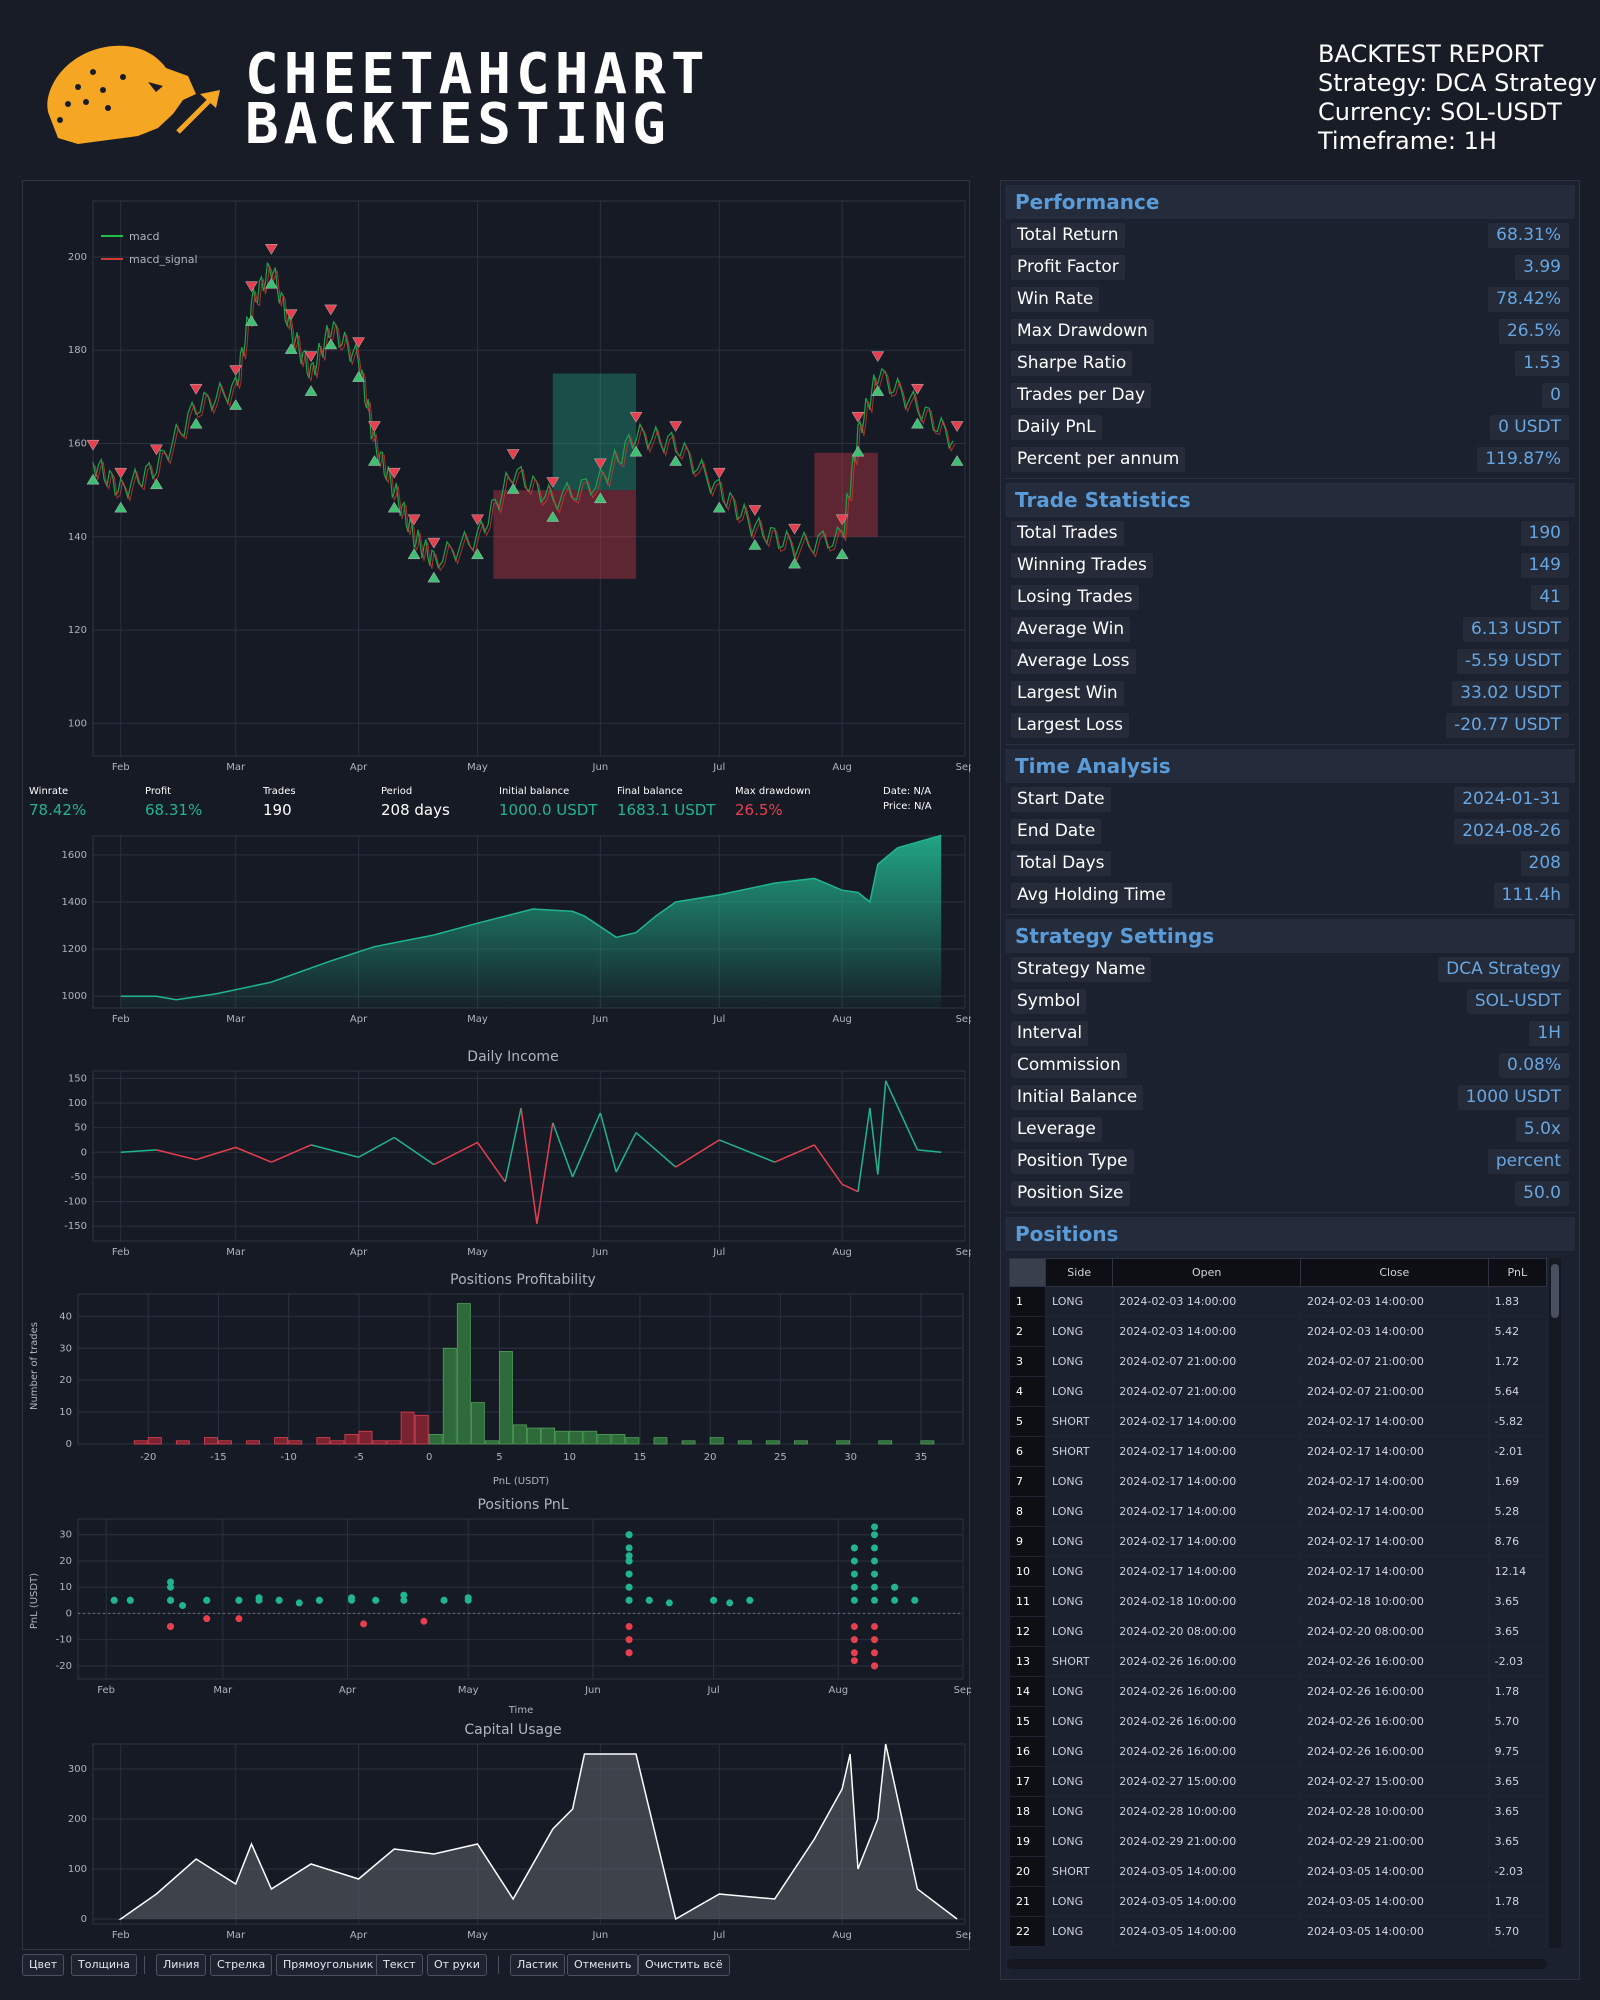 The height and width of the screenshot is (2000, 1600). What do you see at coordinates (1394, 1272) in the screenshot?
I see `column-header-close: Close` at bounding box center [1394, 1272].